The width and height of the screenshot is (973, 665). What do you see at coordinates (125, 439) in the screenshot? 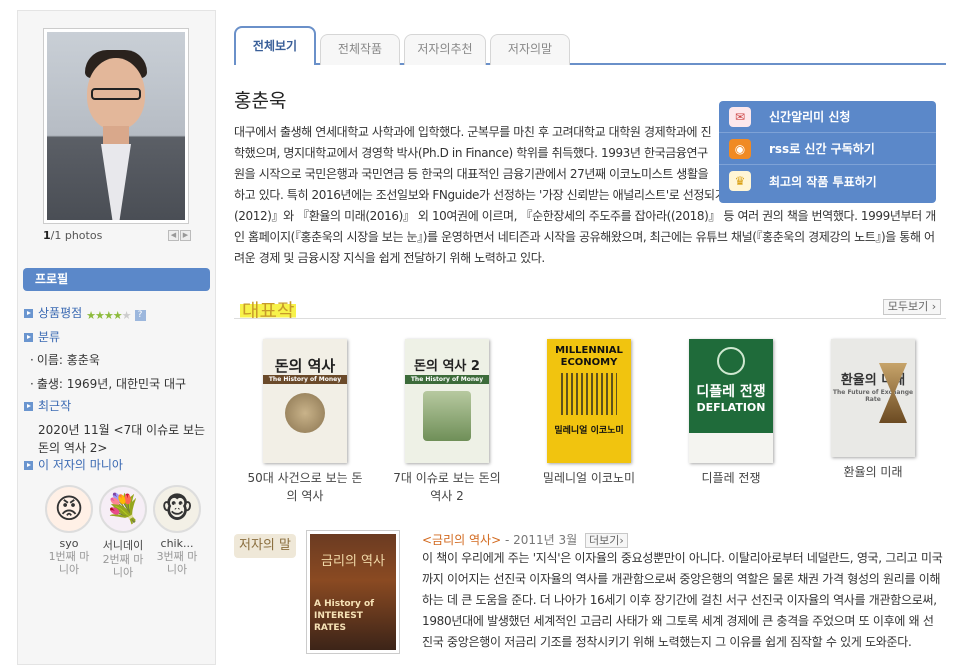
I see `recent-work-link: 2020년 11월 <7대 이슈로 보는 돈의 역사 2>` at bounding box center [125, 439].